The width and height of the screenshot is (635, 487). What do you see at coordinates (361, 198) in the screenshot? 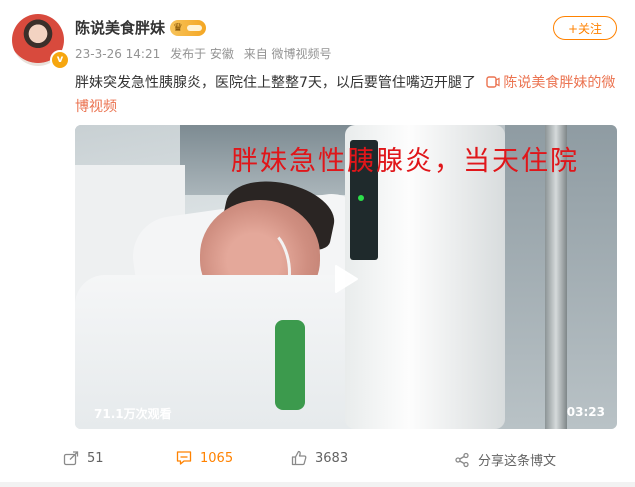
I see `video-pump-led` at bounding box center [361, 198].